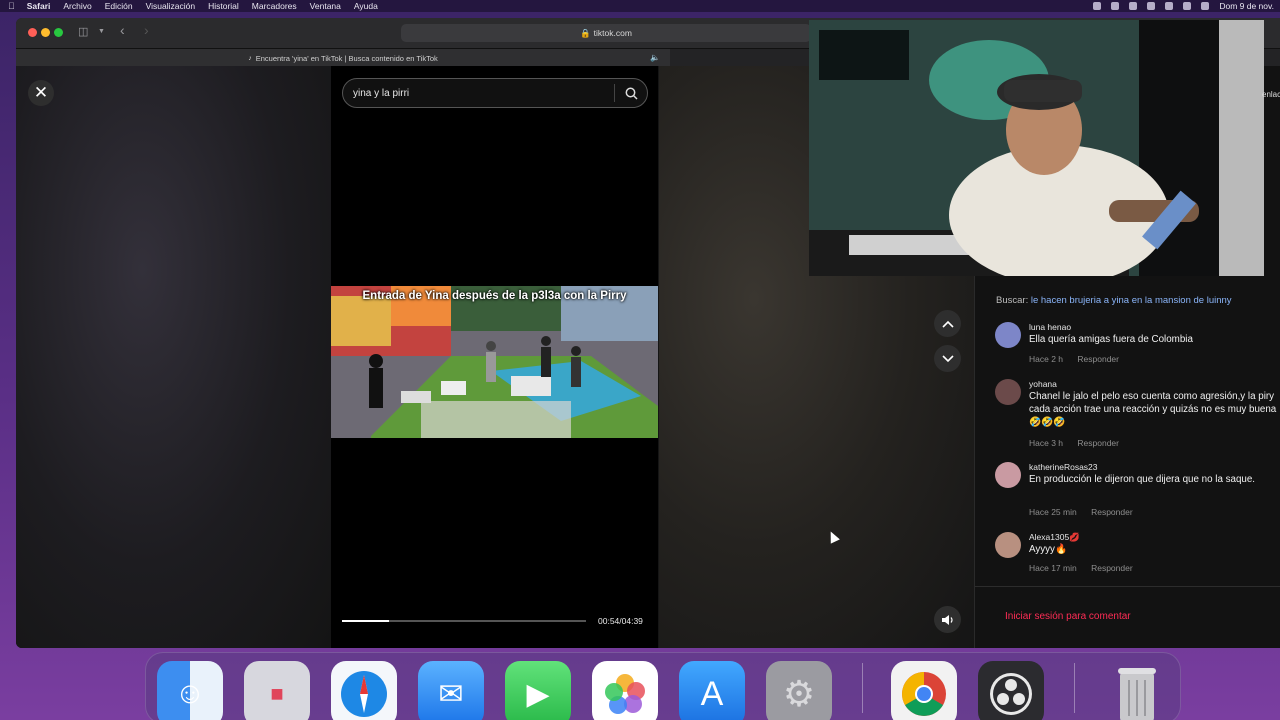 This screenshot has width=1280, height=720. Describe the element at coordinates (58, 32) in the screenshot. I see `zoom-window-button` at that location.